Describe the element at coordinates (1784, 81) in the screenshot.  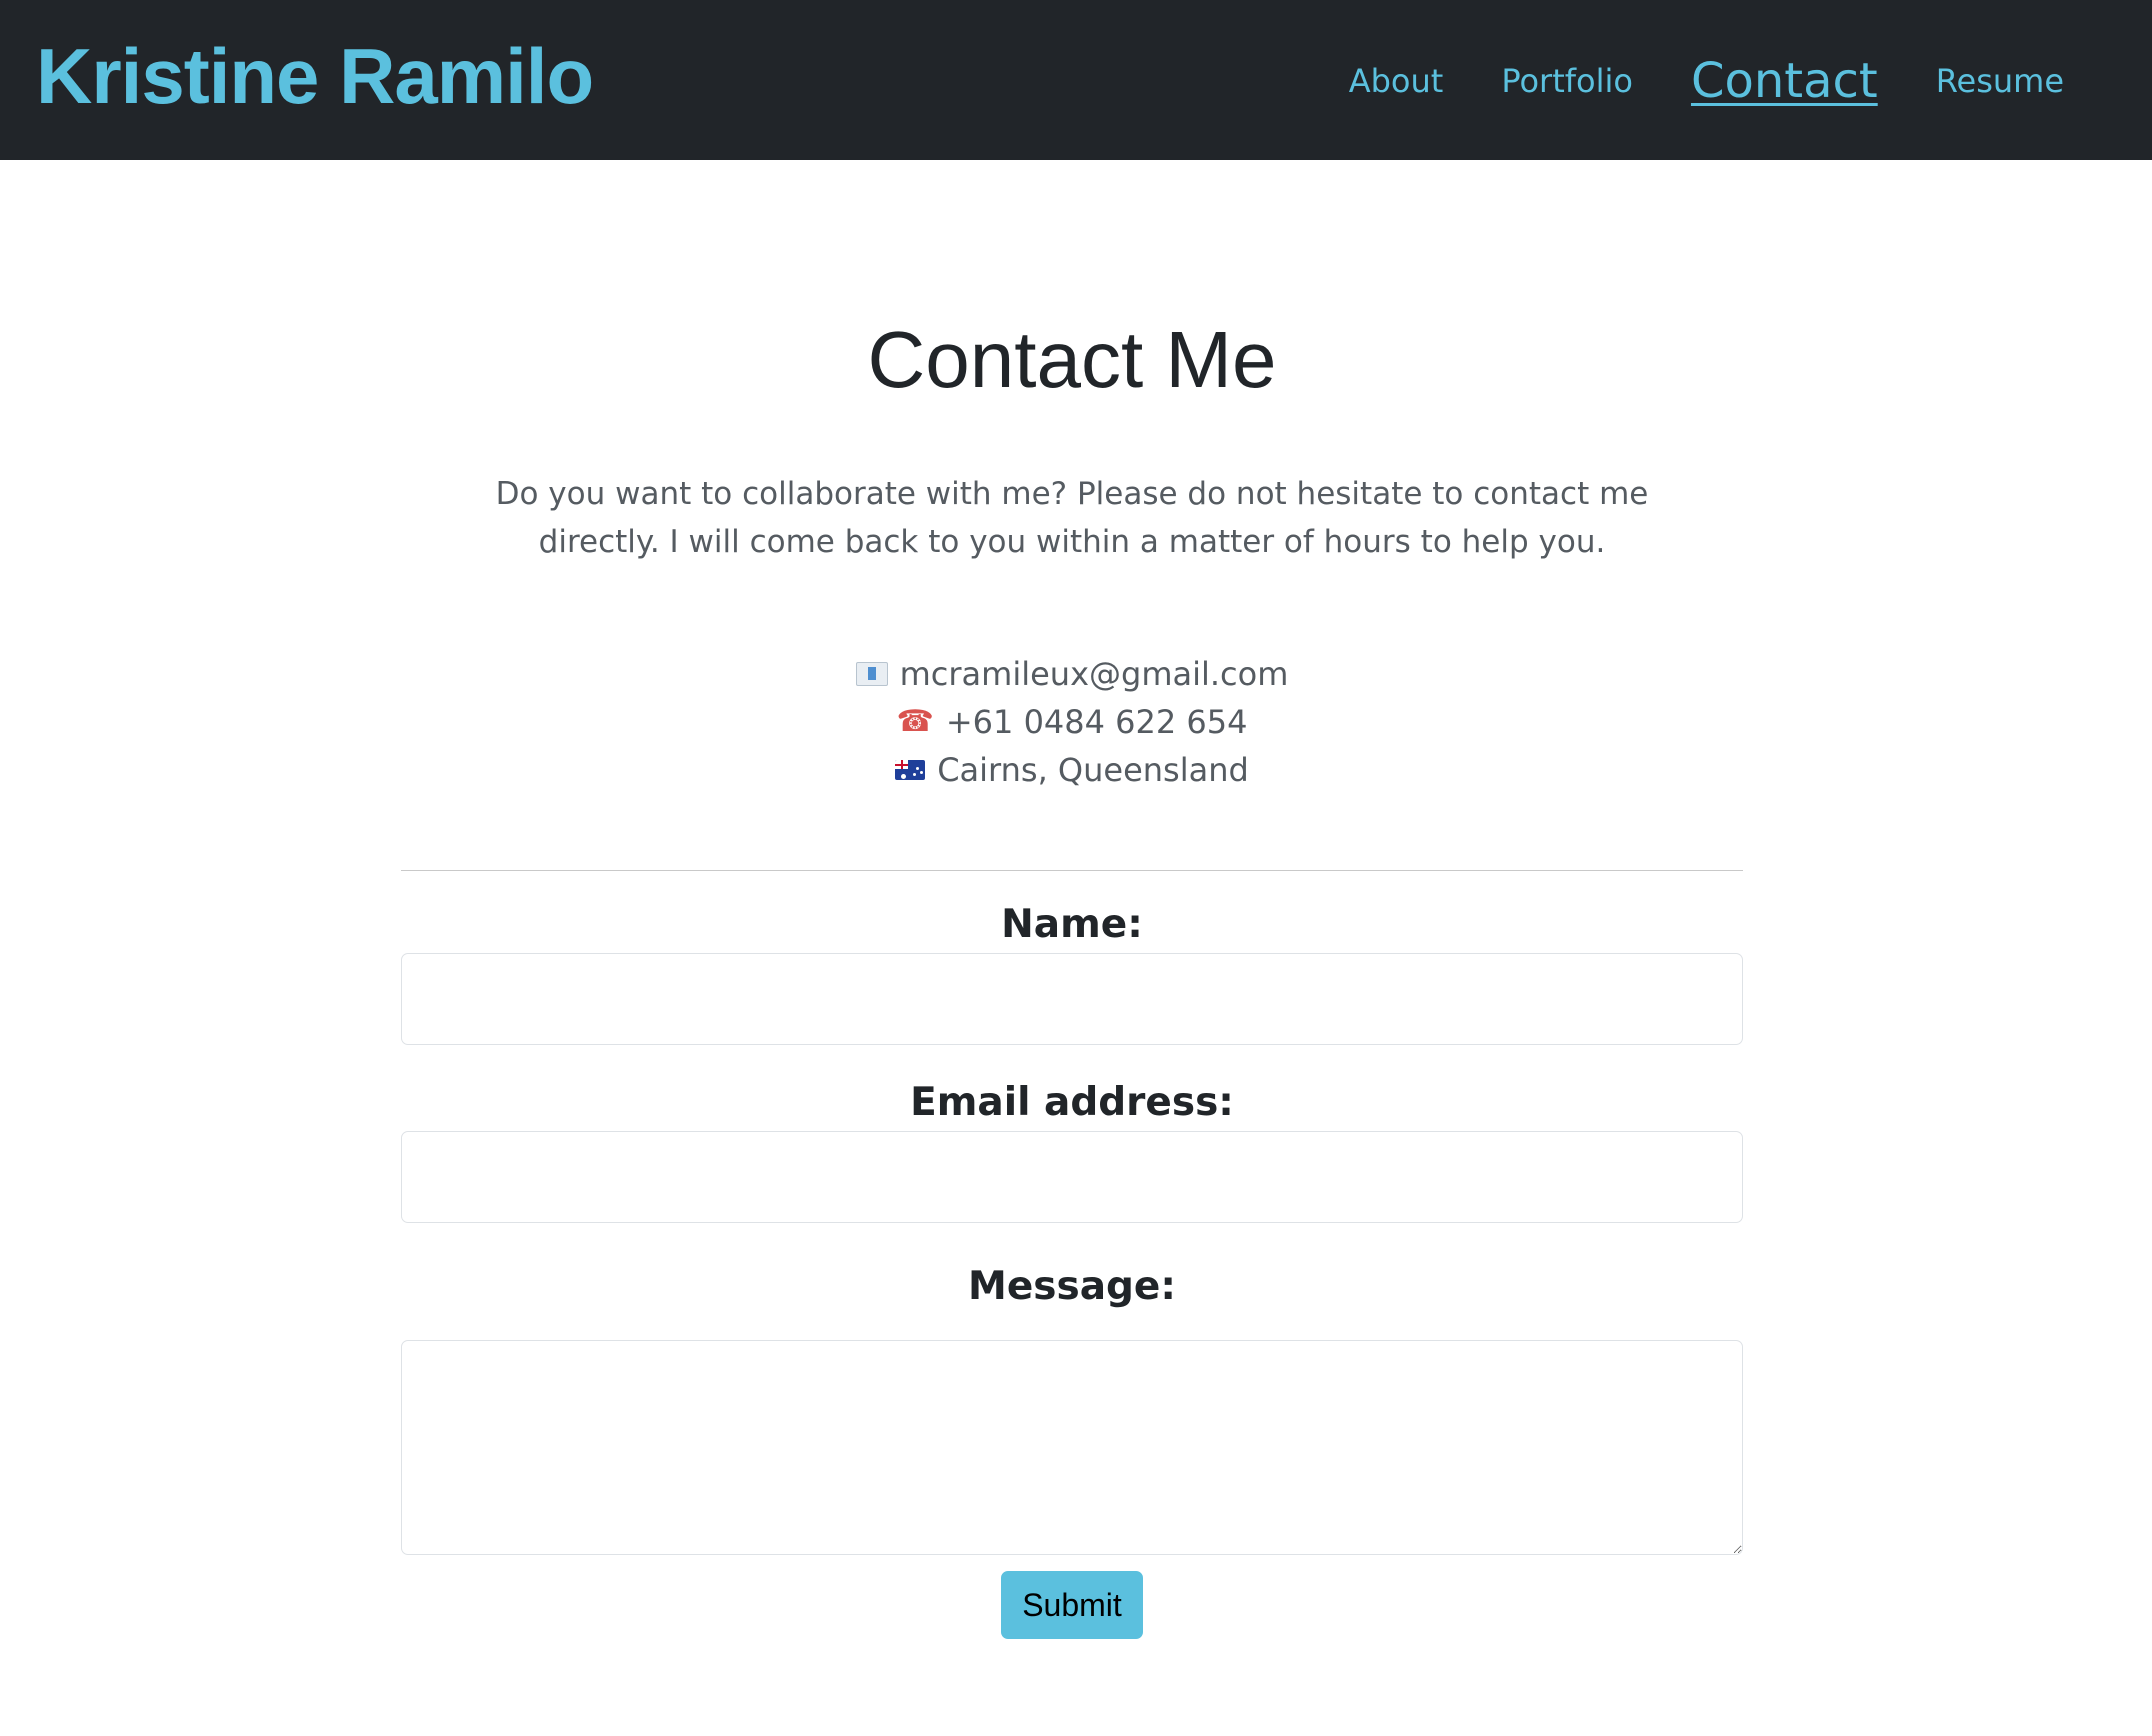
I see `nav-link-contact: Contact` at that location.